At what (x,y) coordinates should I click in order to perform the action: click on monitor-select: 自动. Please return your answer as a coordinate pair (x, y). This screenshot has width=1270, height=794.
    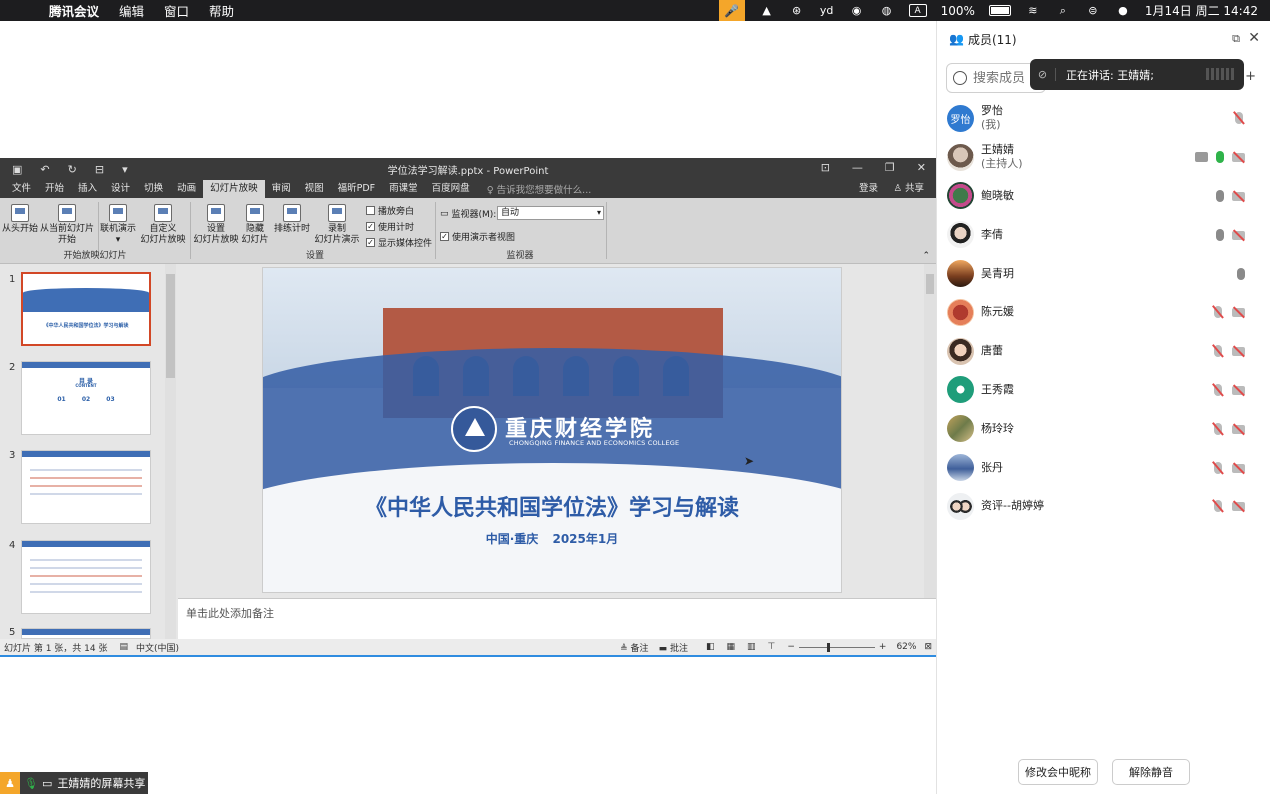
    Looking at the image, I should click on (550, 213).